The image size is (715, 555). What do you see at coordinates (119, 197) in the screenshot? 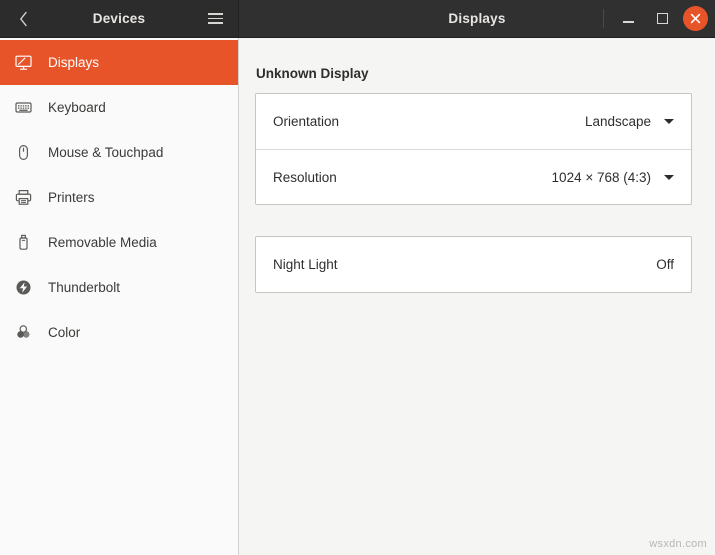
I see `sidebar-item-printers: Printers` at bounding box center [119, 197].